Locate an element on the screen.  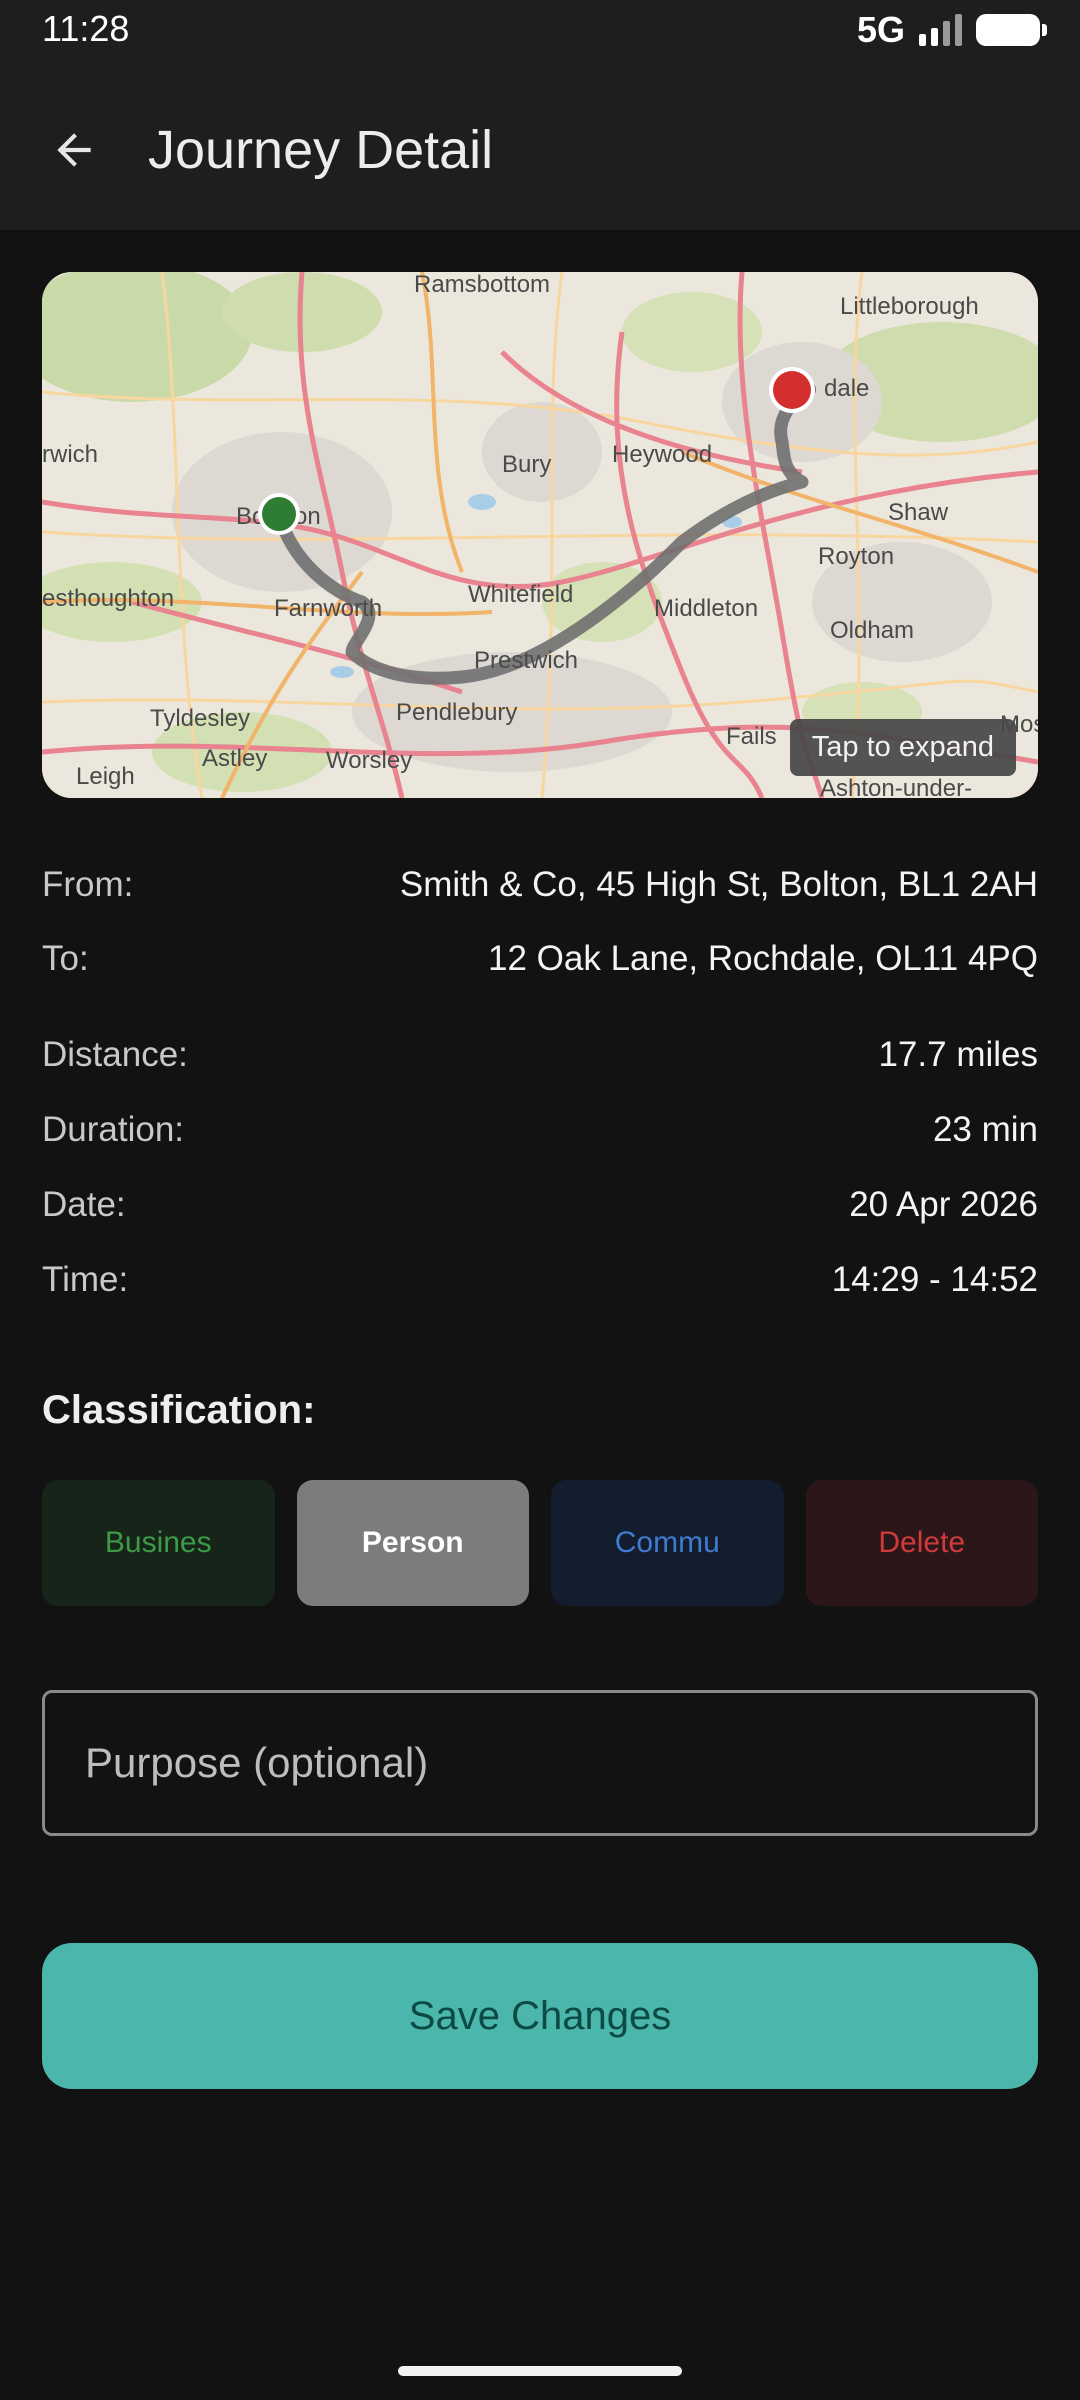
status-bar: 11:28 5G is located at coordinates (540, 30).